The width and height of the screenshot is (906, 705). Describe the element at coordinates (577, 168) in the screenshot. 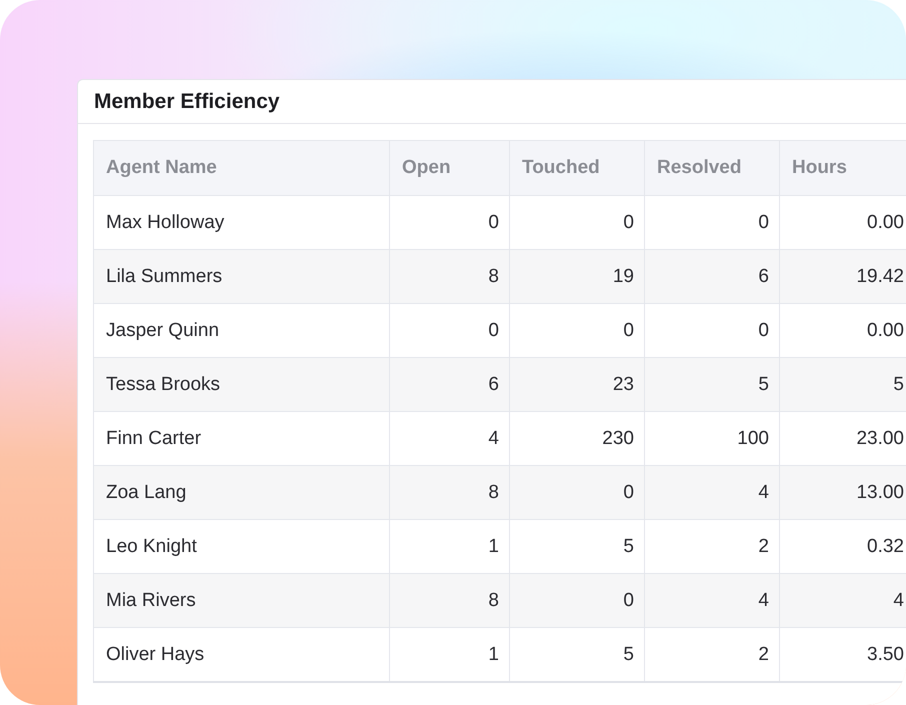

I see `column-header: Touched` at that location.